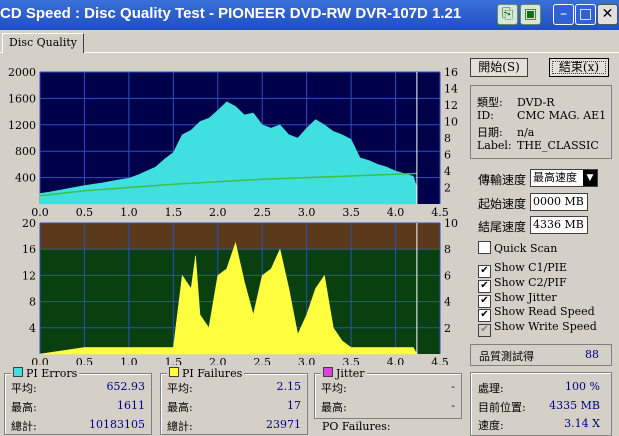 This screenshot has height=436, width=619. I want to click on position-value: 4335 MB, so click(574, 405).